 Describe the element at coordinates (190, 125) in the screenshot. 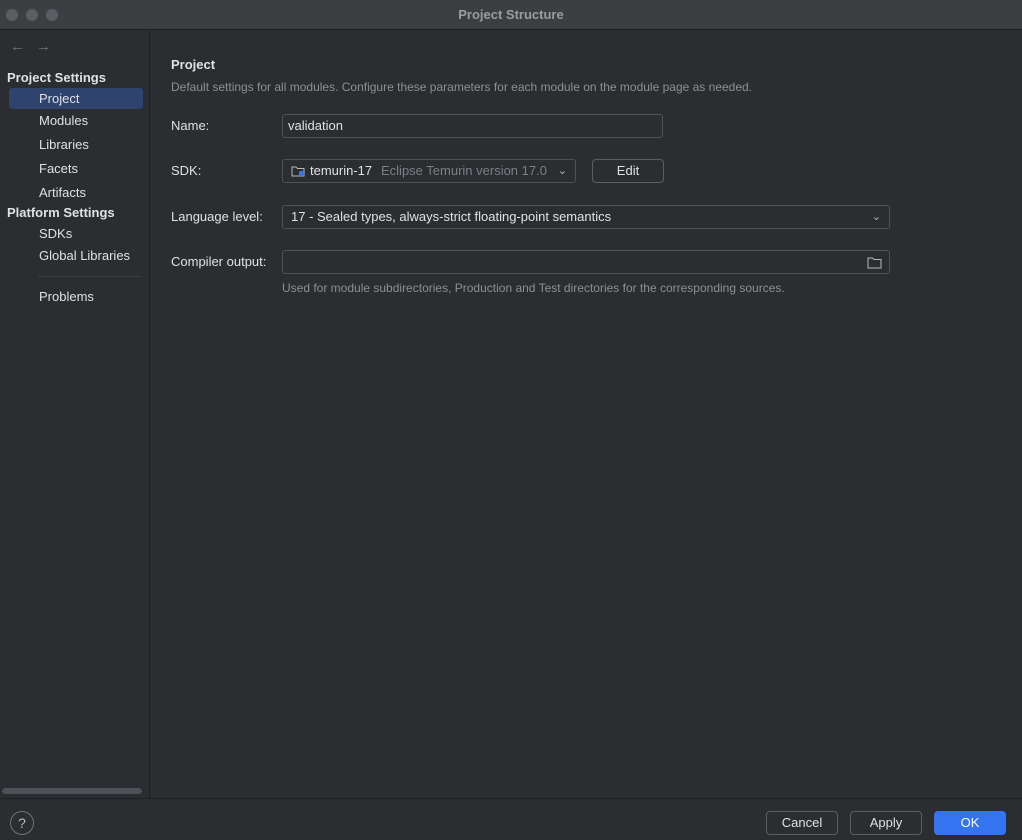

I see `name-label: Name:` at that location.